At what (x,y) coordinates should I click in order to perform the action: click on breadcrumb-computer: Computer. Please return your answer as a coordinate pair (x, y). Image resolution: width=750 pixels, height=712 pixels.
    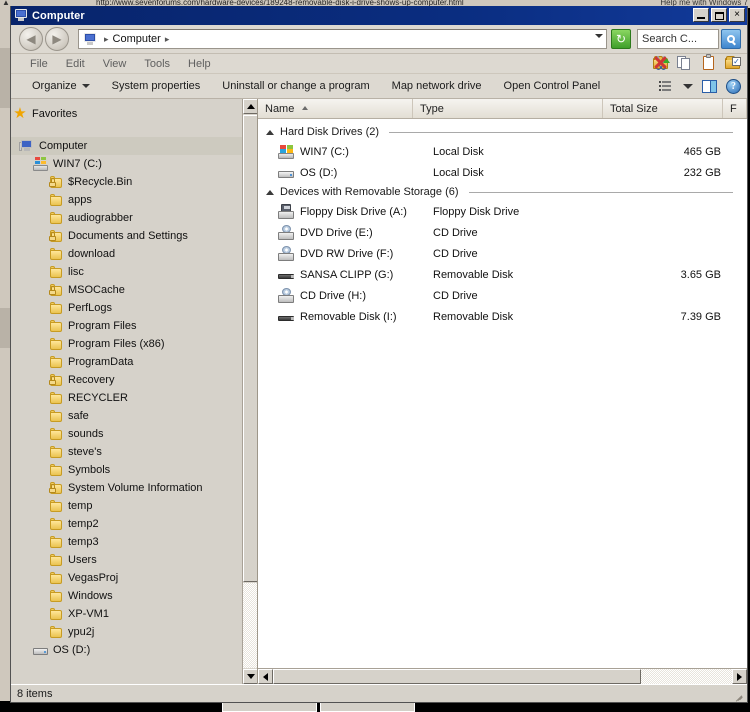
    Looking at the image, I should click on (137, 39).